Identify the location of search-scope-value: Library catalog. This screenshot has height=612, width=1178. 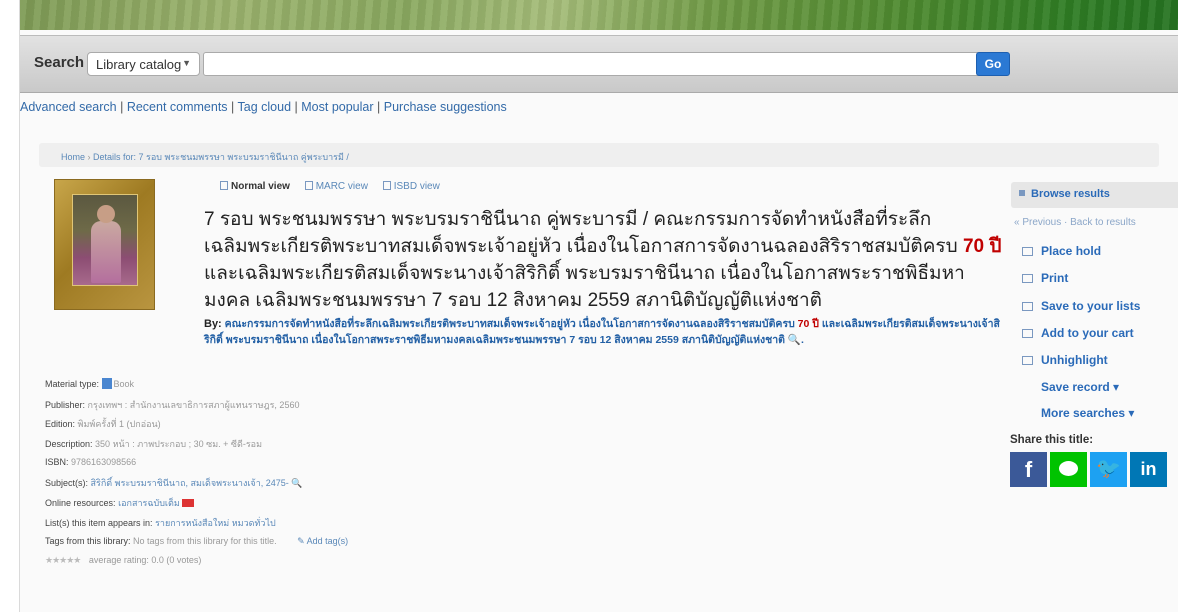
(139, 64).